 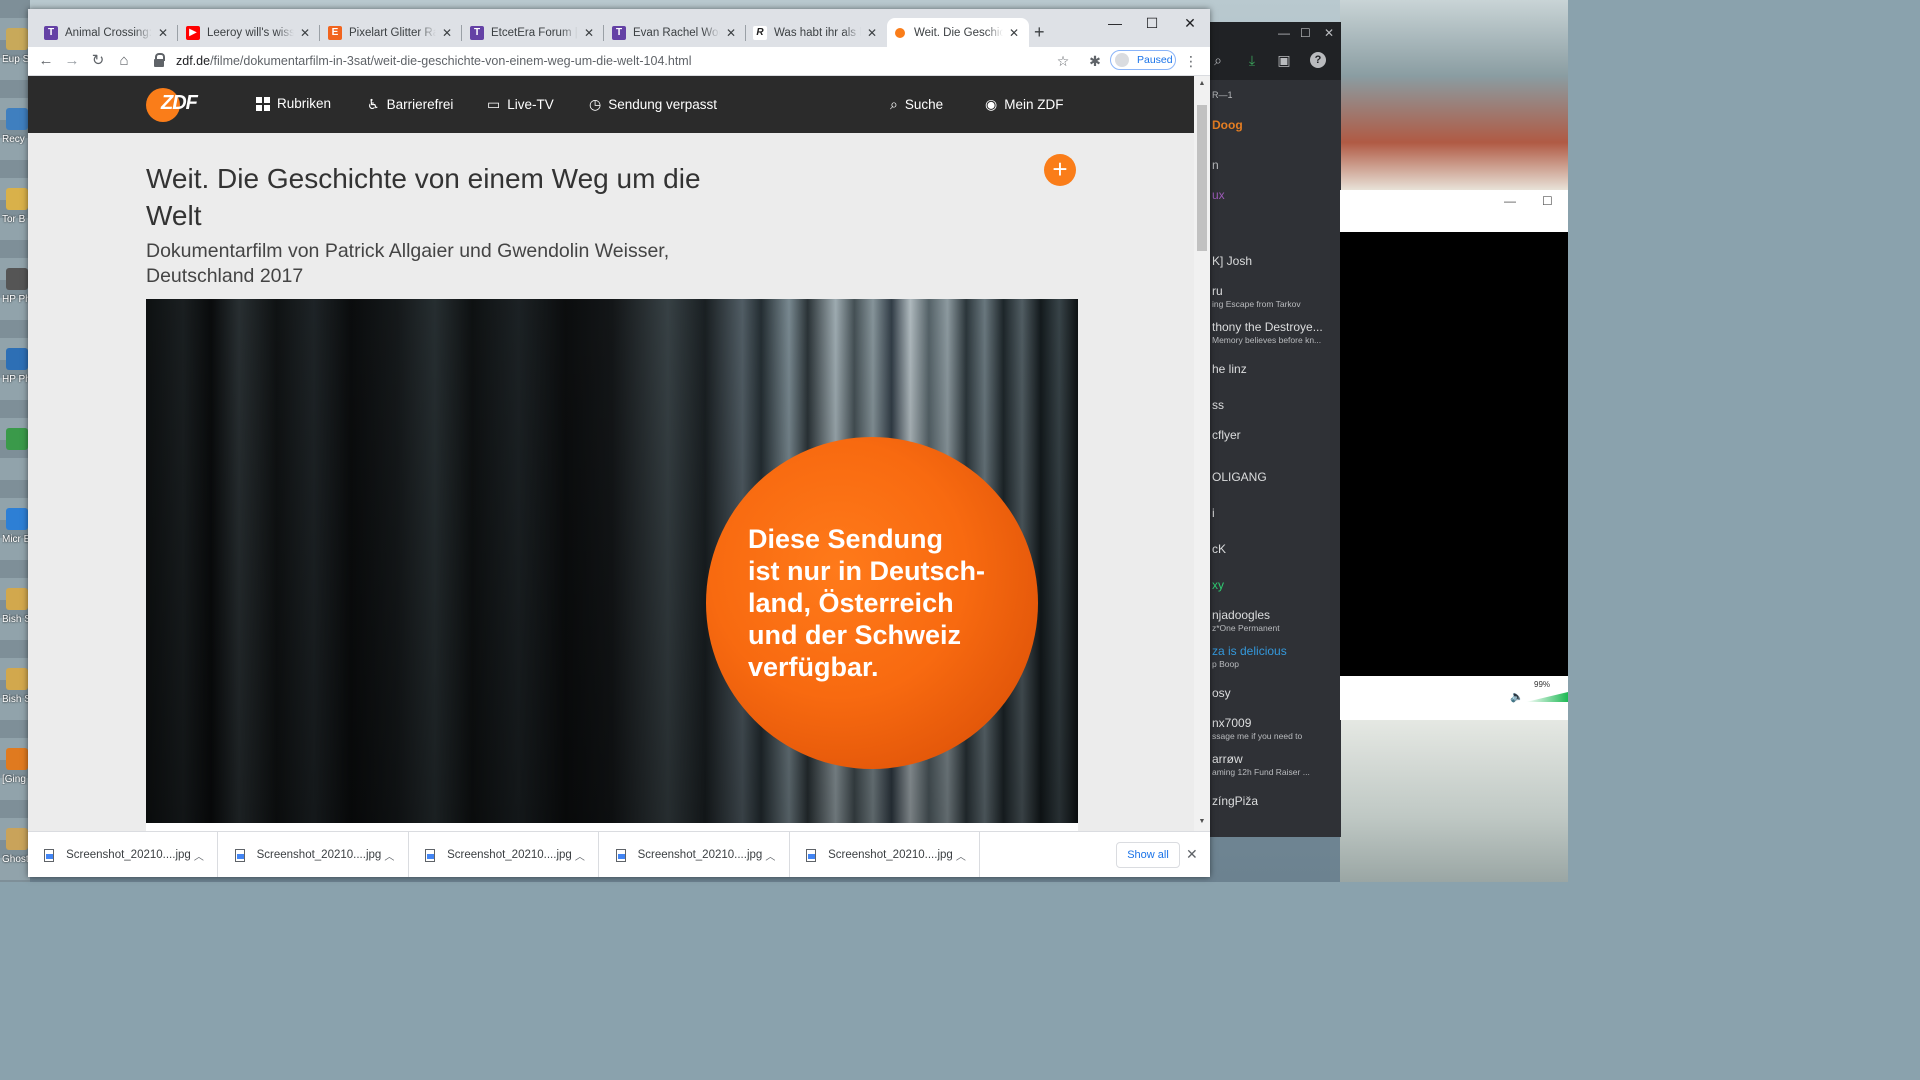 What do you see at coordinates (15, 852) in the screenshot?
I see `desktop-shortcut: Ghost` at bounding box center [15, 852].